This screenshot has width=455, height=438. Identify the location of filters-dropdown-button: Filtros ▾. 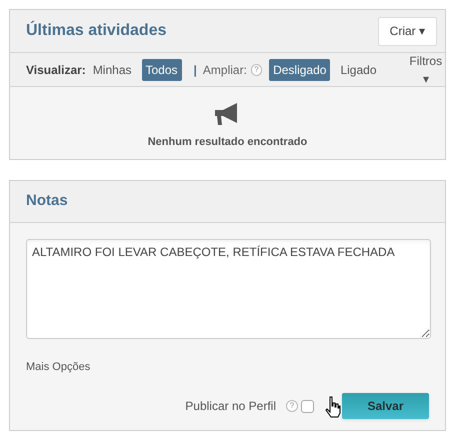
(425, 70).